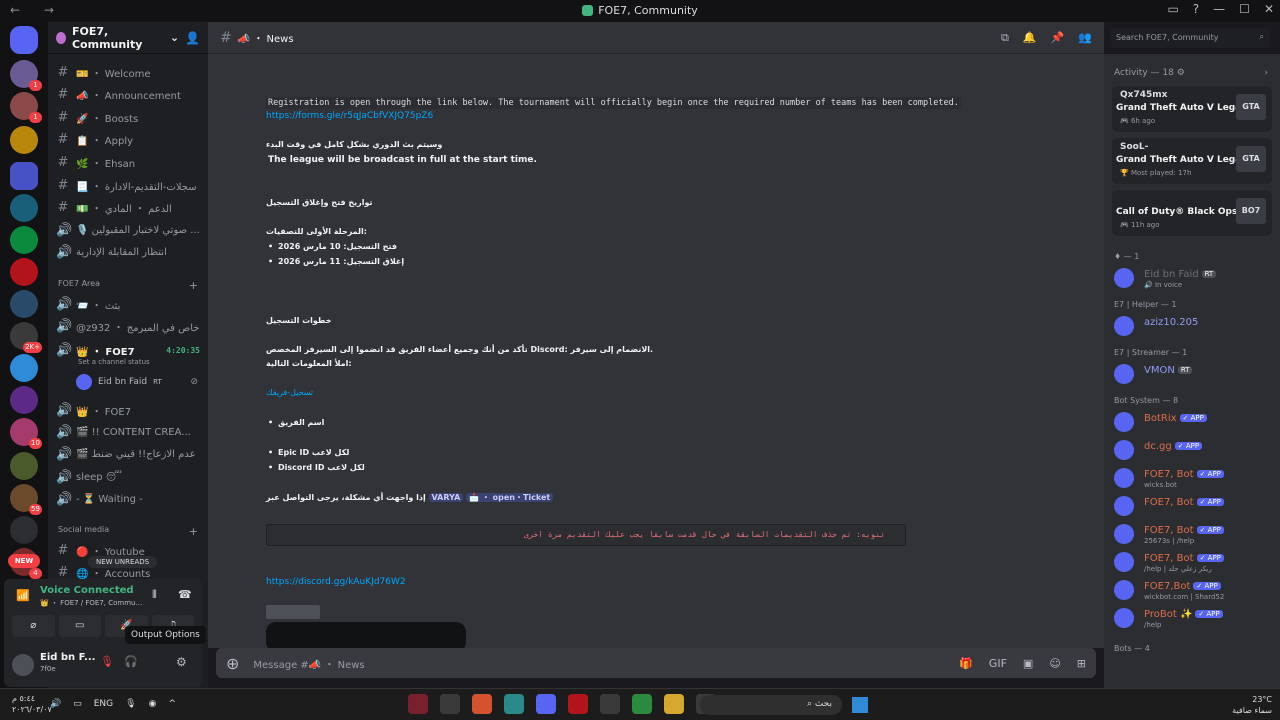 The width and height of the screenshot is (1280, 720). Describe the element at coordinates (1030, 38) in the screenshot. I see `bell-icon: 🔔` at that location.